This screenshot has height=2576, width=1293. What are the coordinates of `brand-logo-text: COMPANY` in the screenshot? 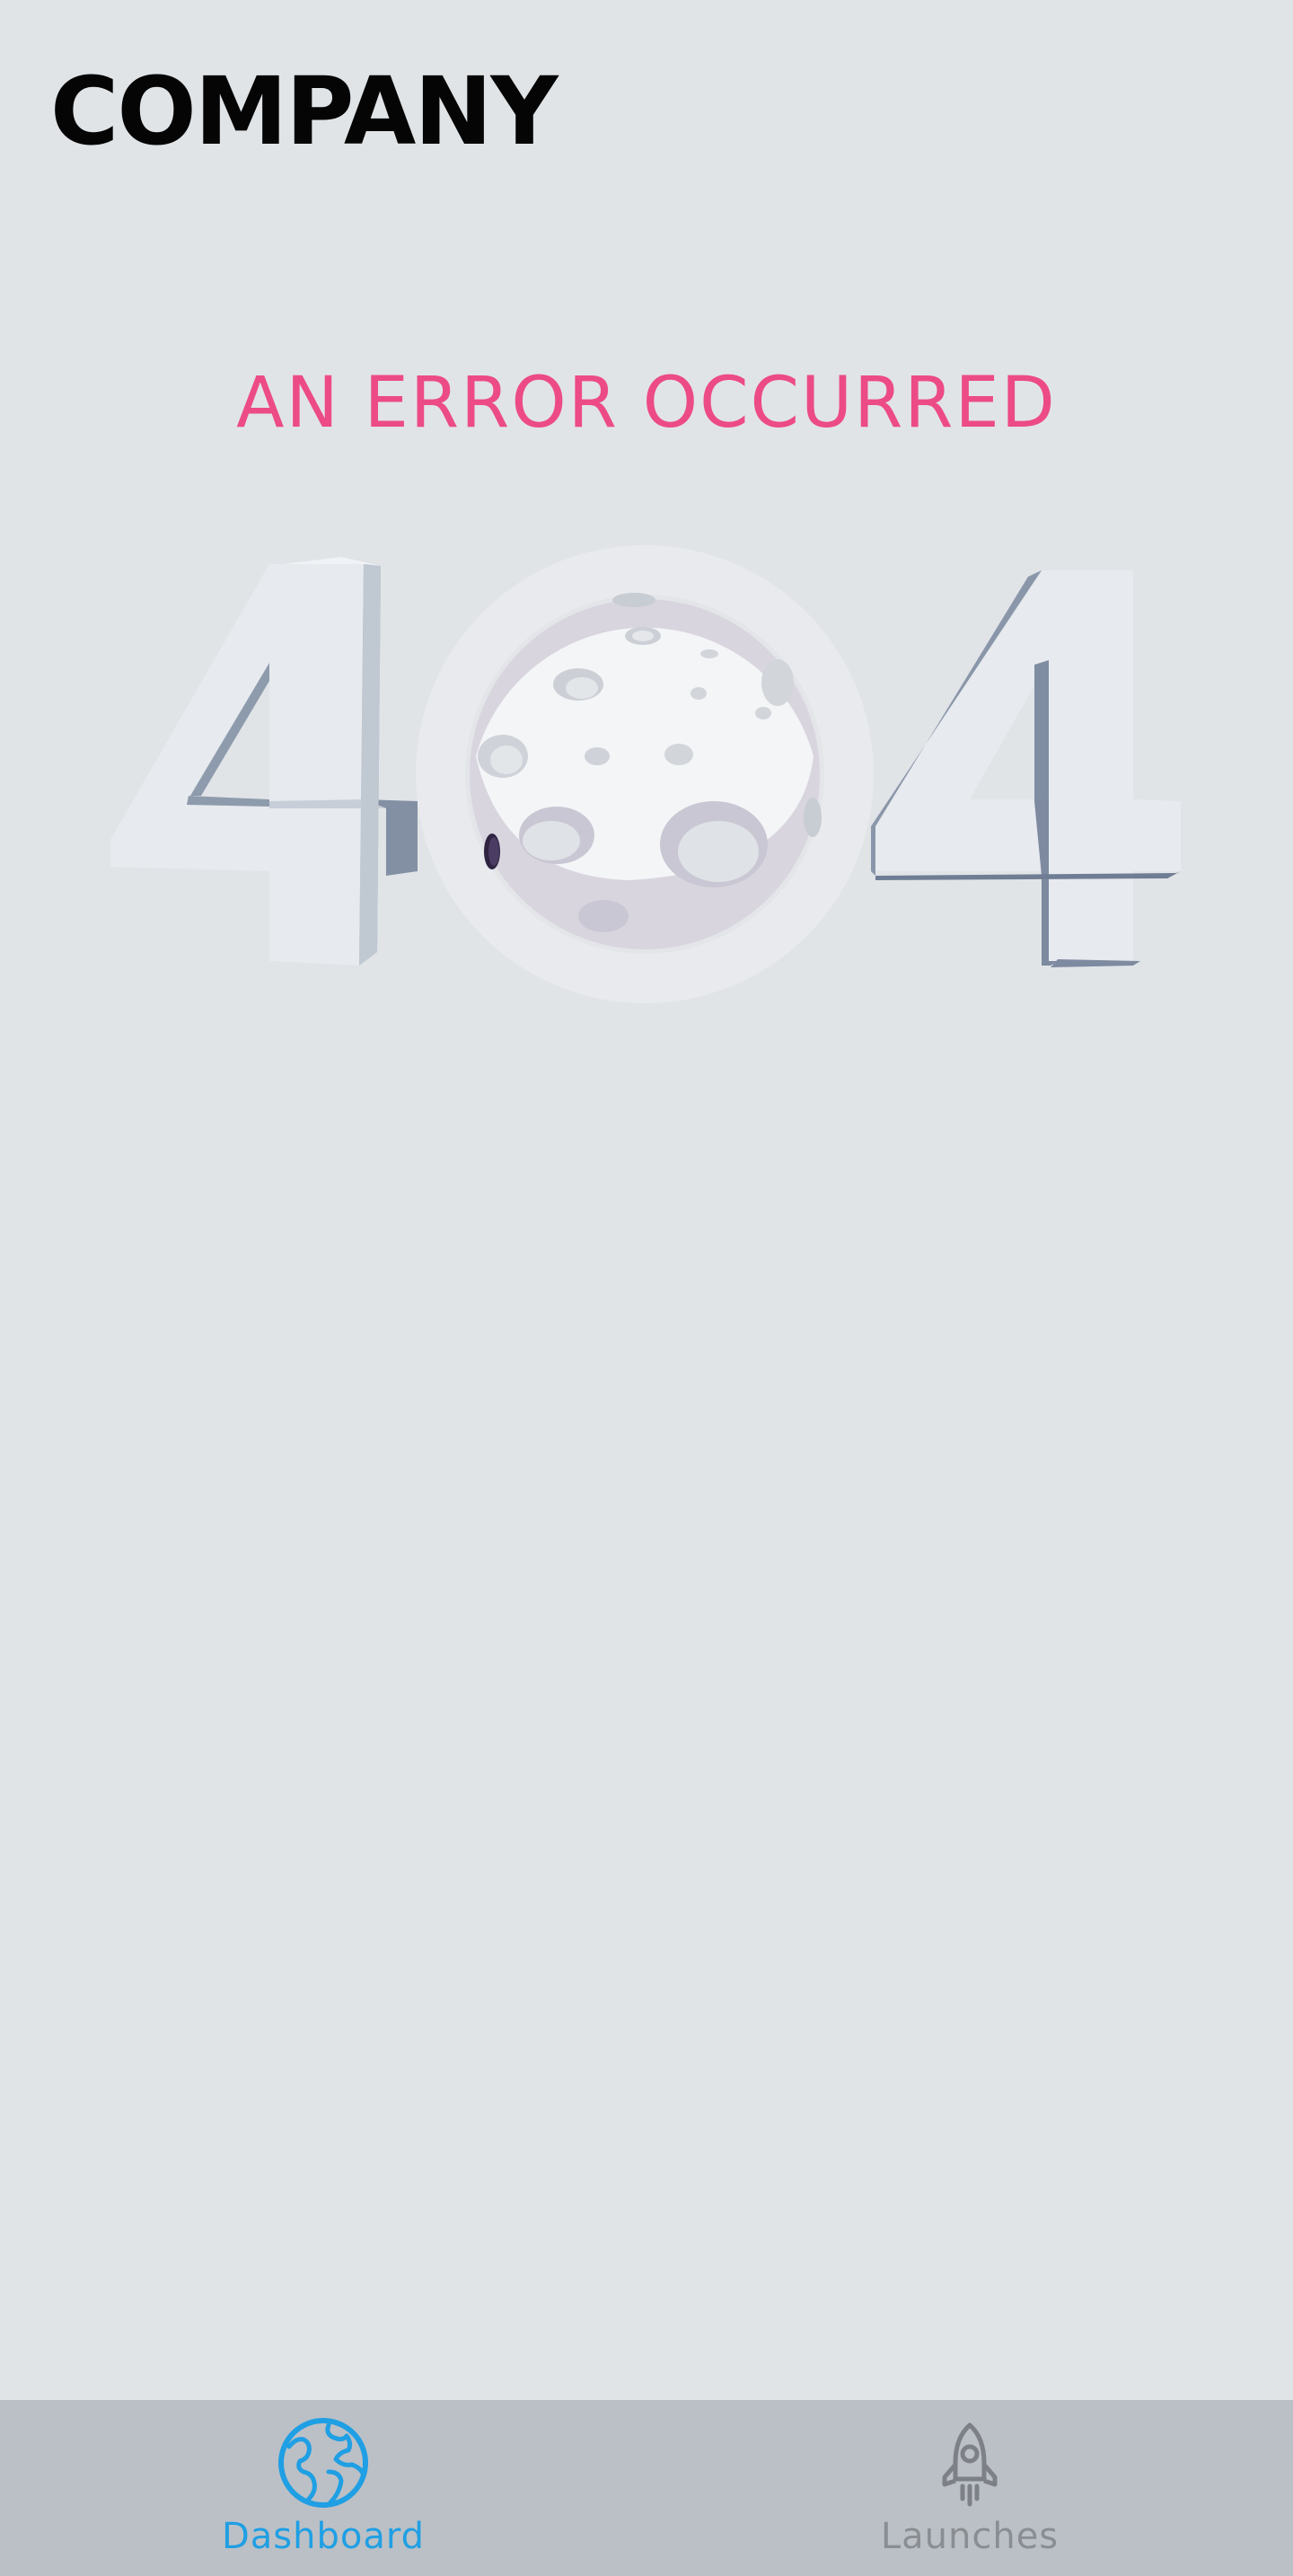 It's located at (304, 111).